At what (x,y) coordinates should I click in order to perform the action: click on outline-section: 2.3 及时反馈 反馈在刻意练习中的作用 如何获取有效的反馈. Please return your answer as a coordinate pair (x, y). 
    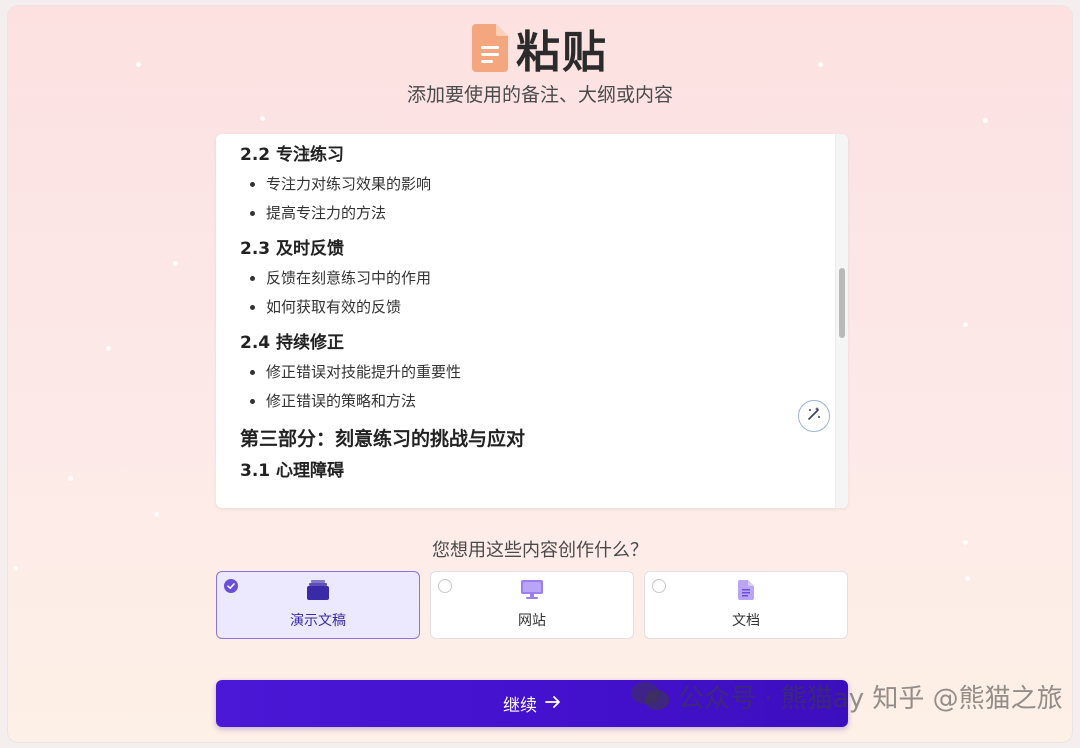
    Looking at the image, I should click on (532, 278).